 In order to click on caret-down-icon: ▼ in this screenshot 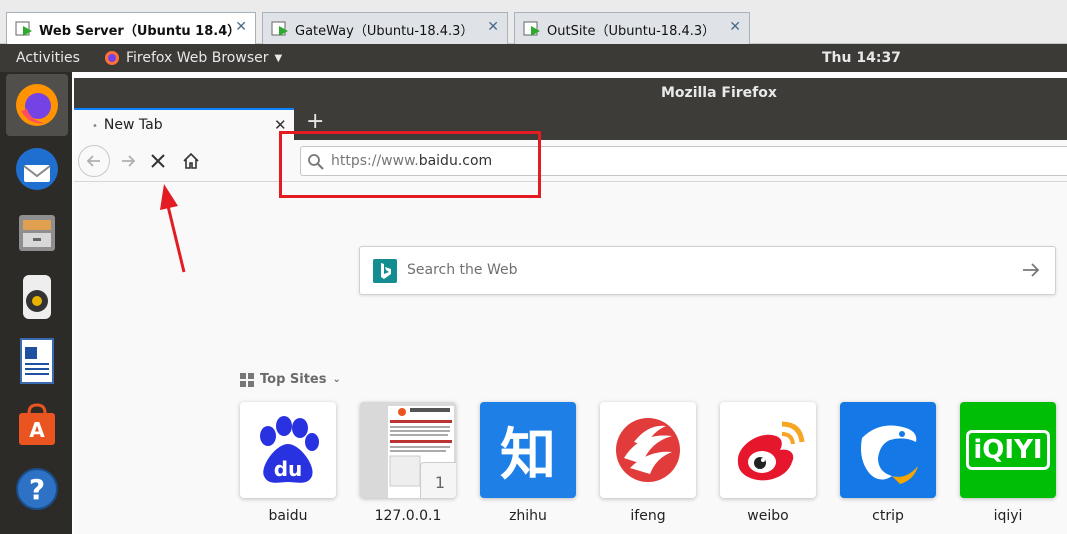, I will do `click(278, 58)`.